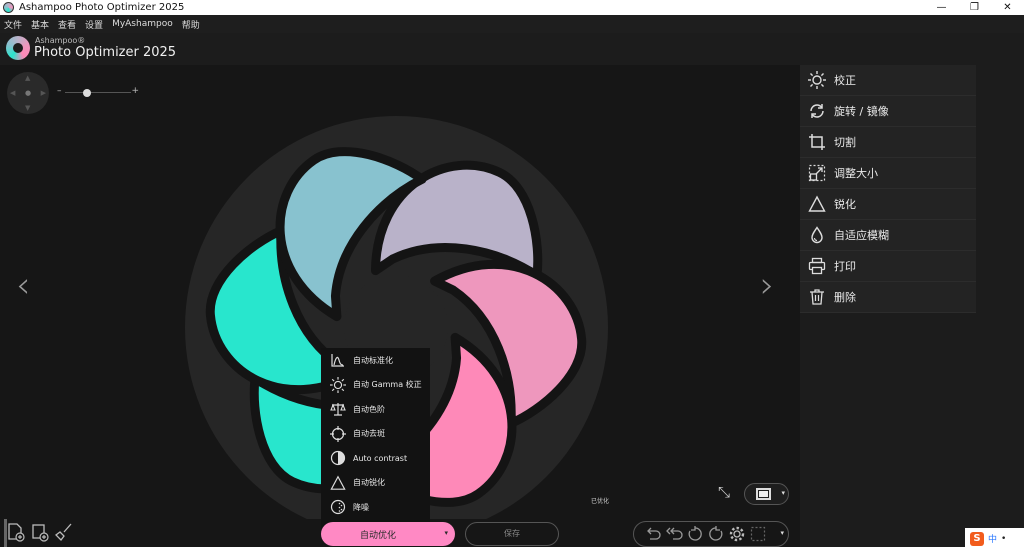 The image size is (1024, 547). What do you see at coordinates (817, 111) in the screenshot?
I see `rotate-icon` at bounding box center [817, 111].